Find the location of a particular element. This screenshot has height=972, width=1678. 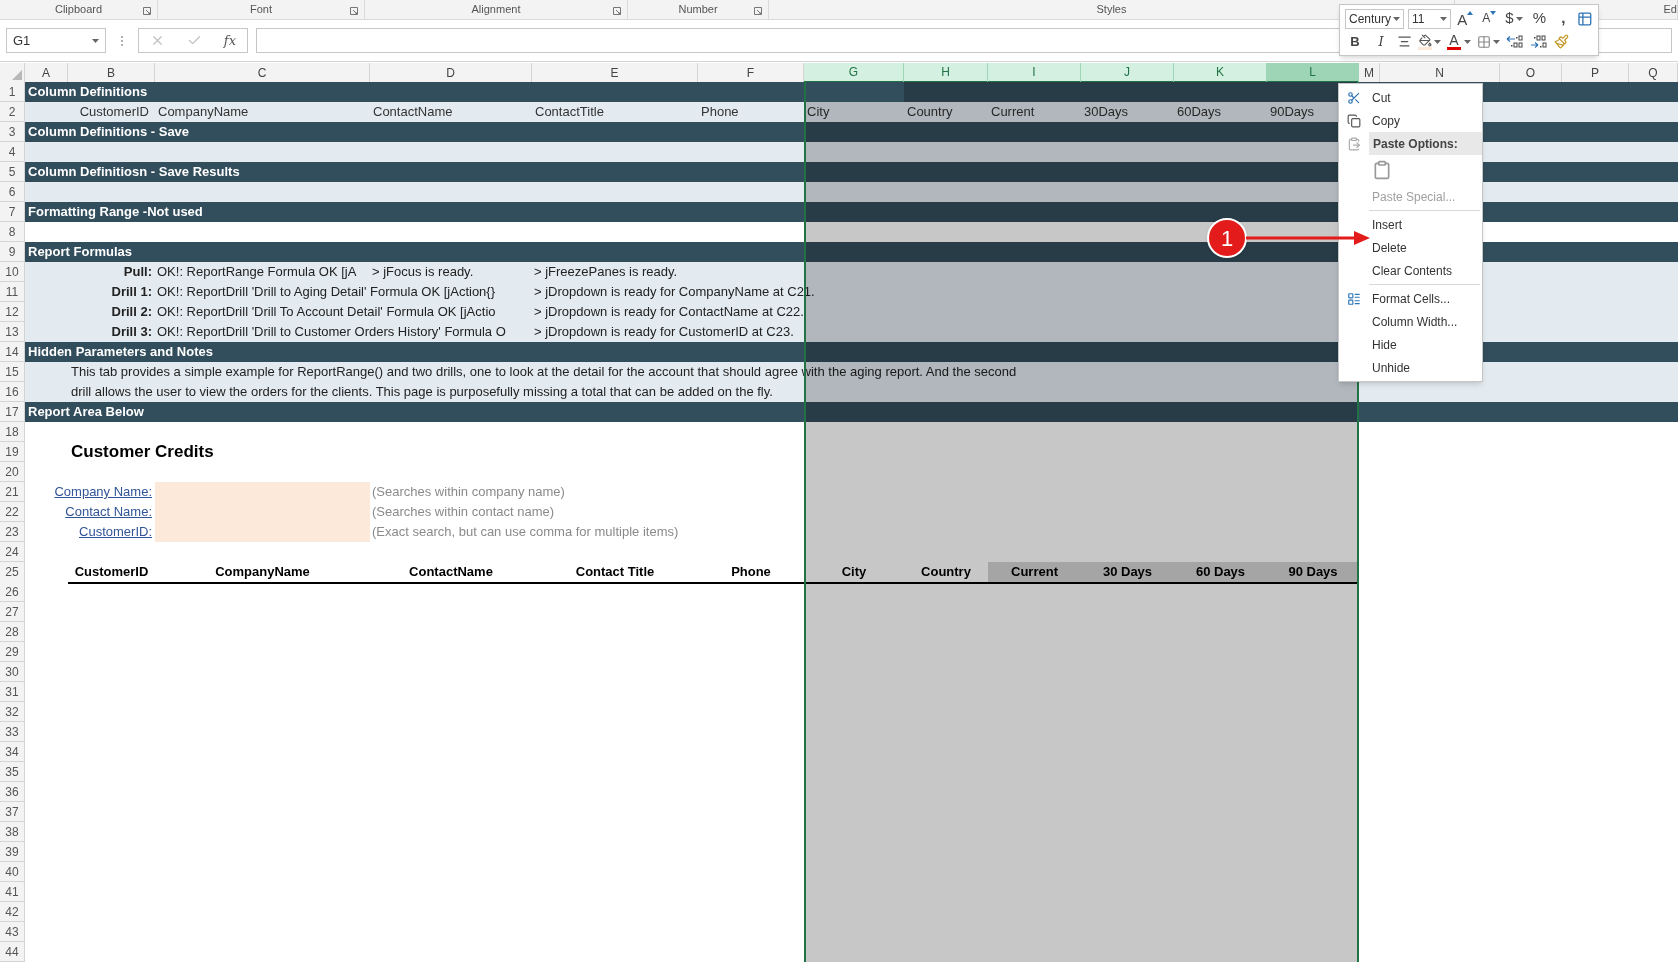

menu-item: Delete is located at coordinates (1425, 247).